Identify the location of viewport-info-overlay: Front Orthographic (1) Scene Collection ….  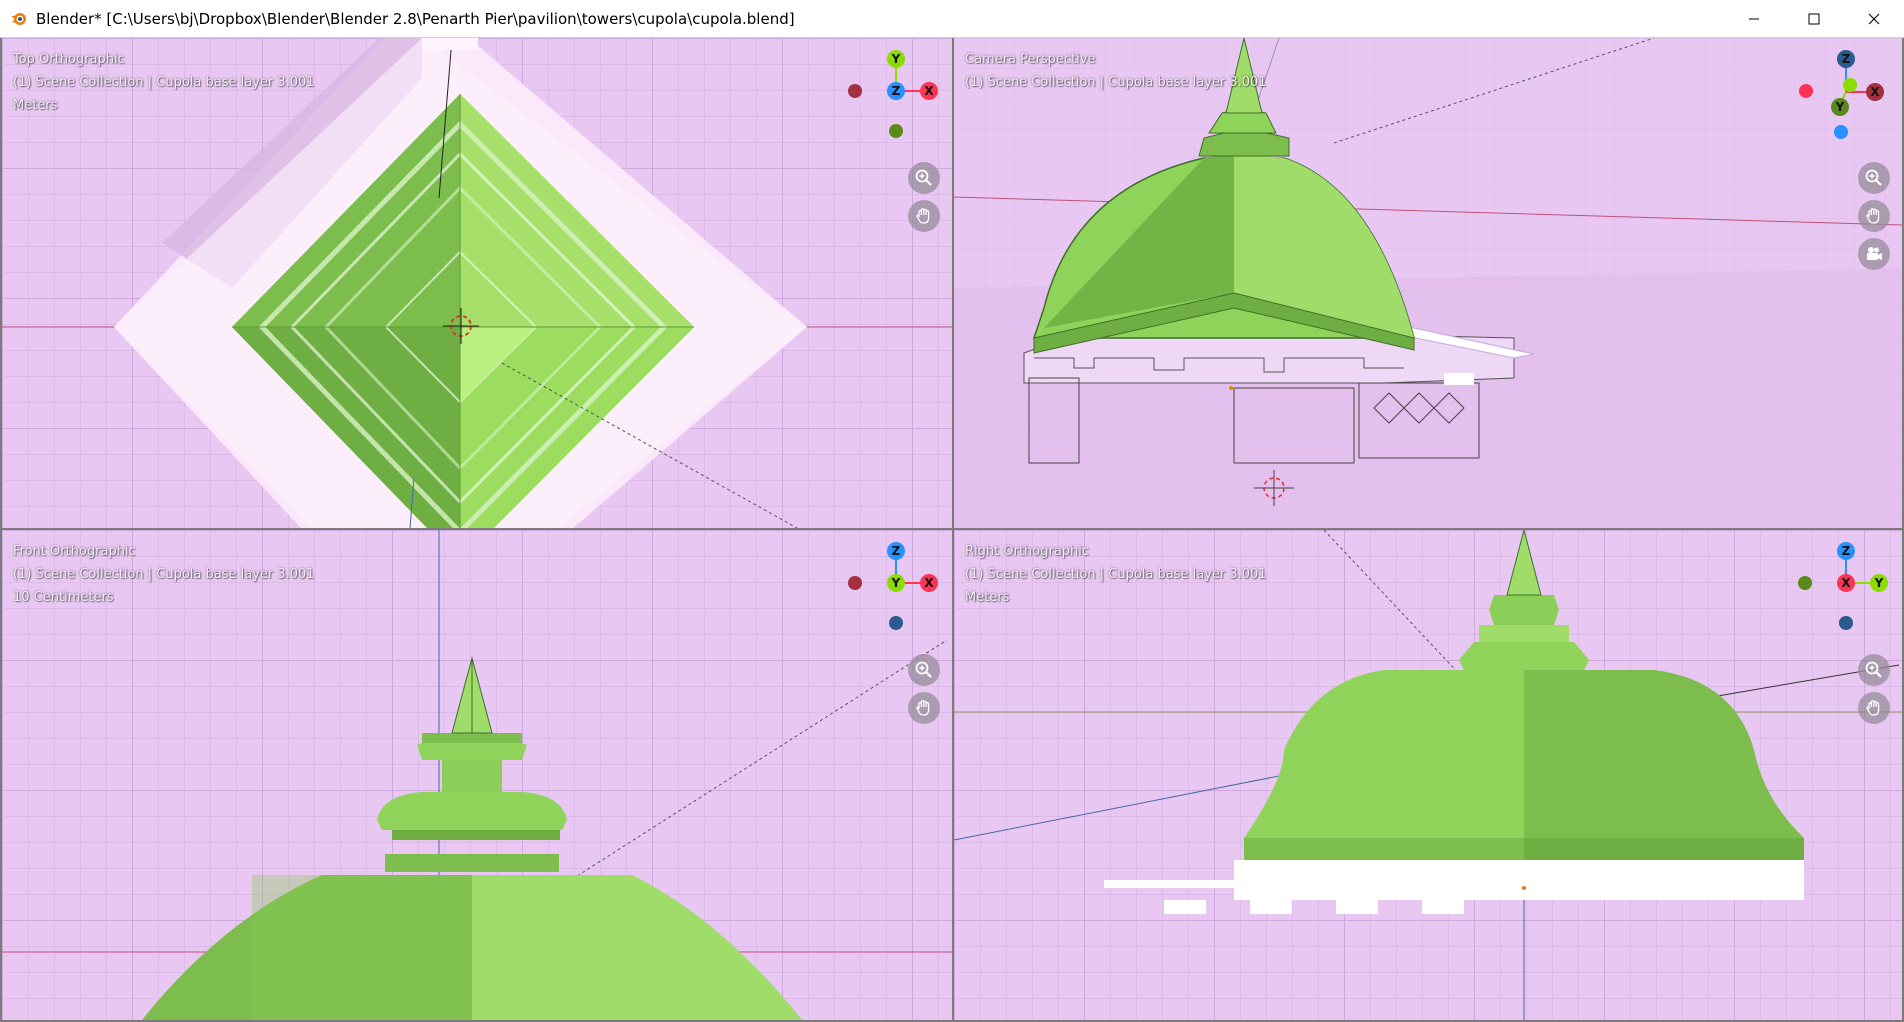
(164, 574).